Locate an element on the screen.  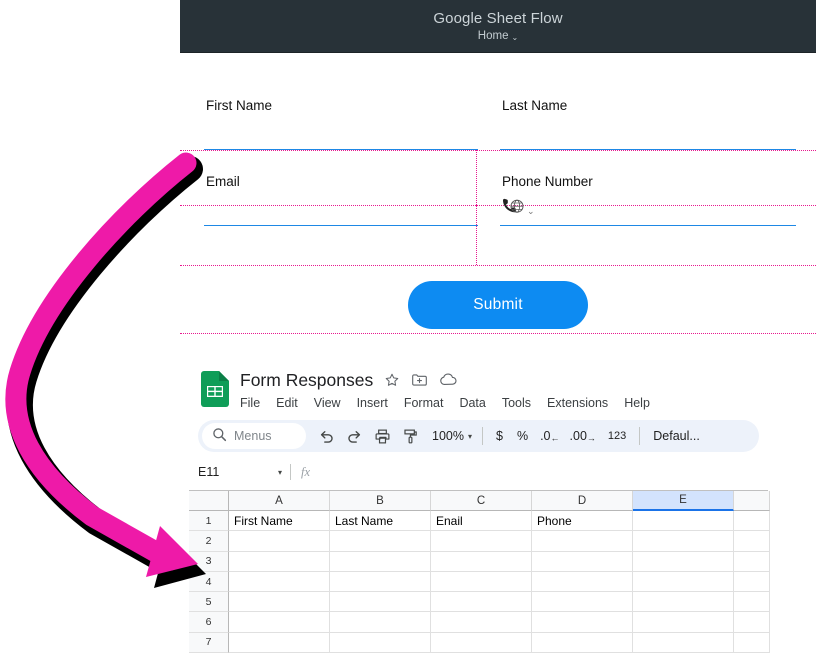
field-email: Email is located at coordinates (341, 200).